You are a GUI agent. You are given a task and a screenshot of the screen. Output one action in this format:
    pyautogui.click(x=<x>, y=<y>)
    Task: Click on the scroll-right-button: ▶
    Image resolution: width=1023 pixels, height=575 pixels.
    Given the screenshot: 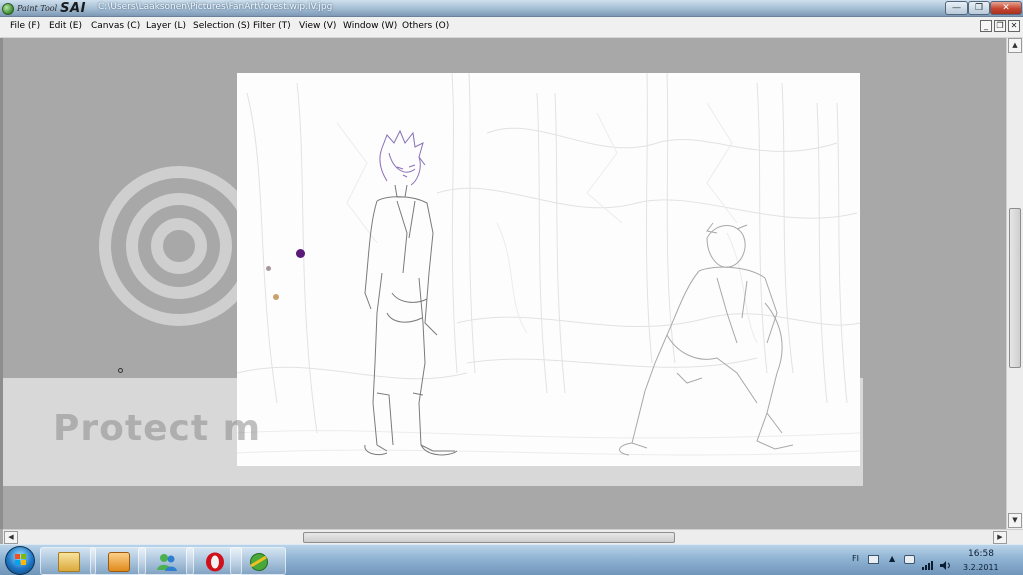 What is the action you would take?
    pyautogui.click(x=1000, y=537)
    